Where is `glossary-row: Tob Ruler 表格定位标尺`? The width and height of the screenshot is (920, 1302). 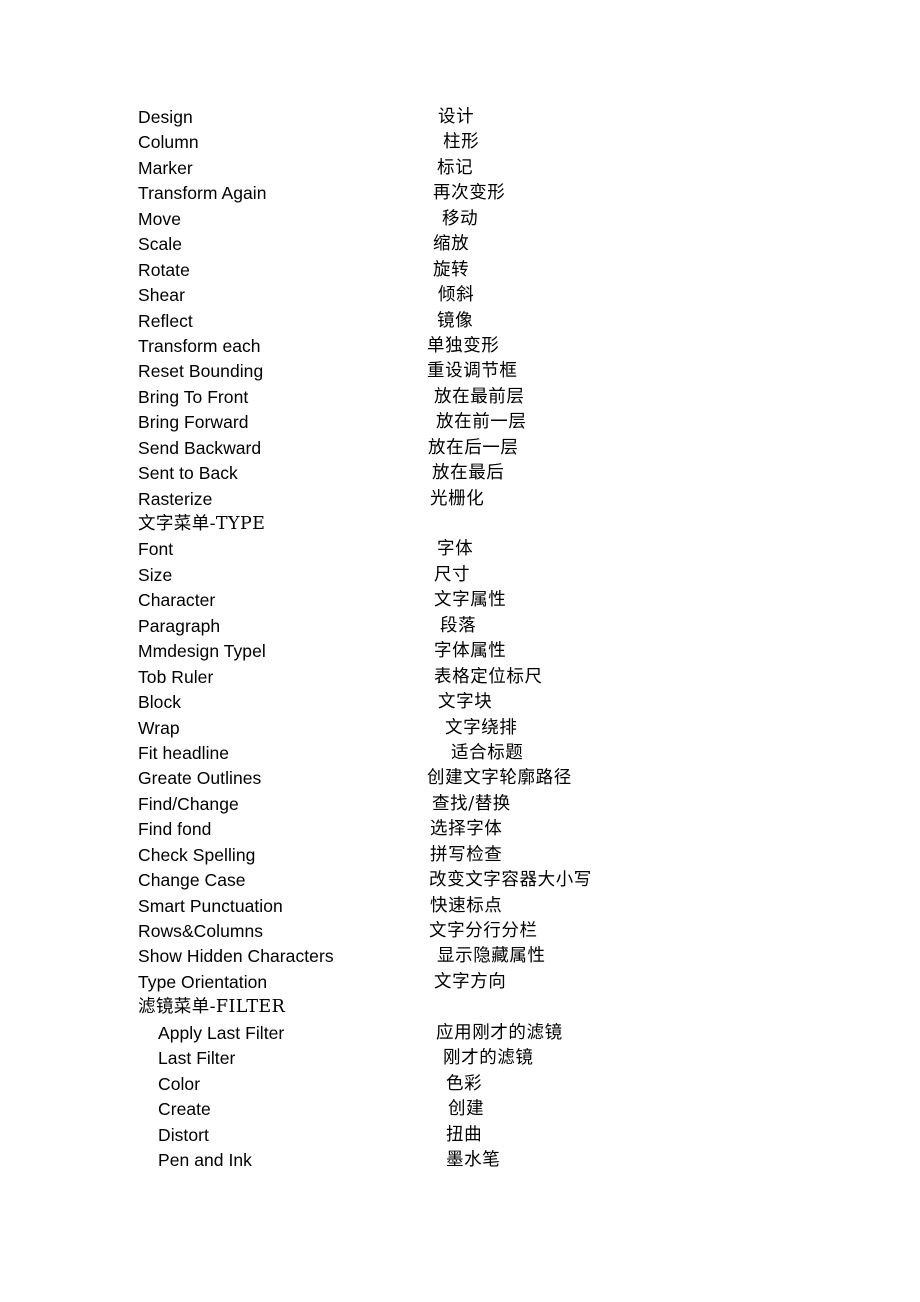
glossary-row: Tob Ruler 表格定位标尺 is located at coordinates (460, 677).